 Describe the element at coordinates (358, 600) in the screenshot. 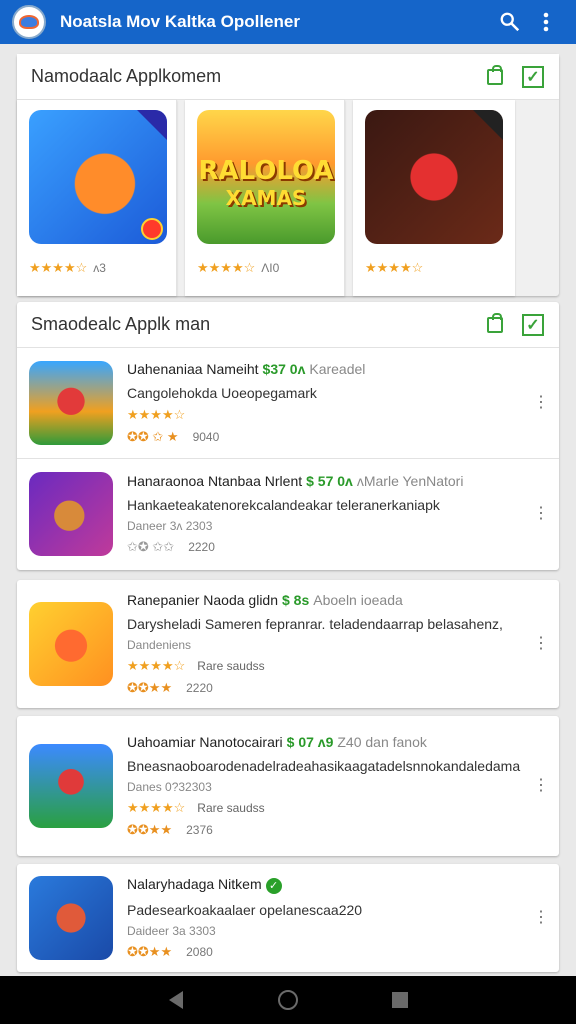

I see `app-publisher: Aboeln ioeada` at that location.